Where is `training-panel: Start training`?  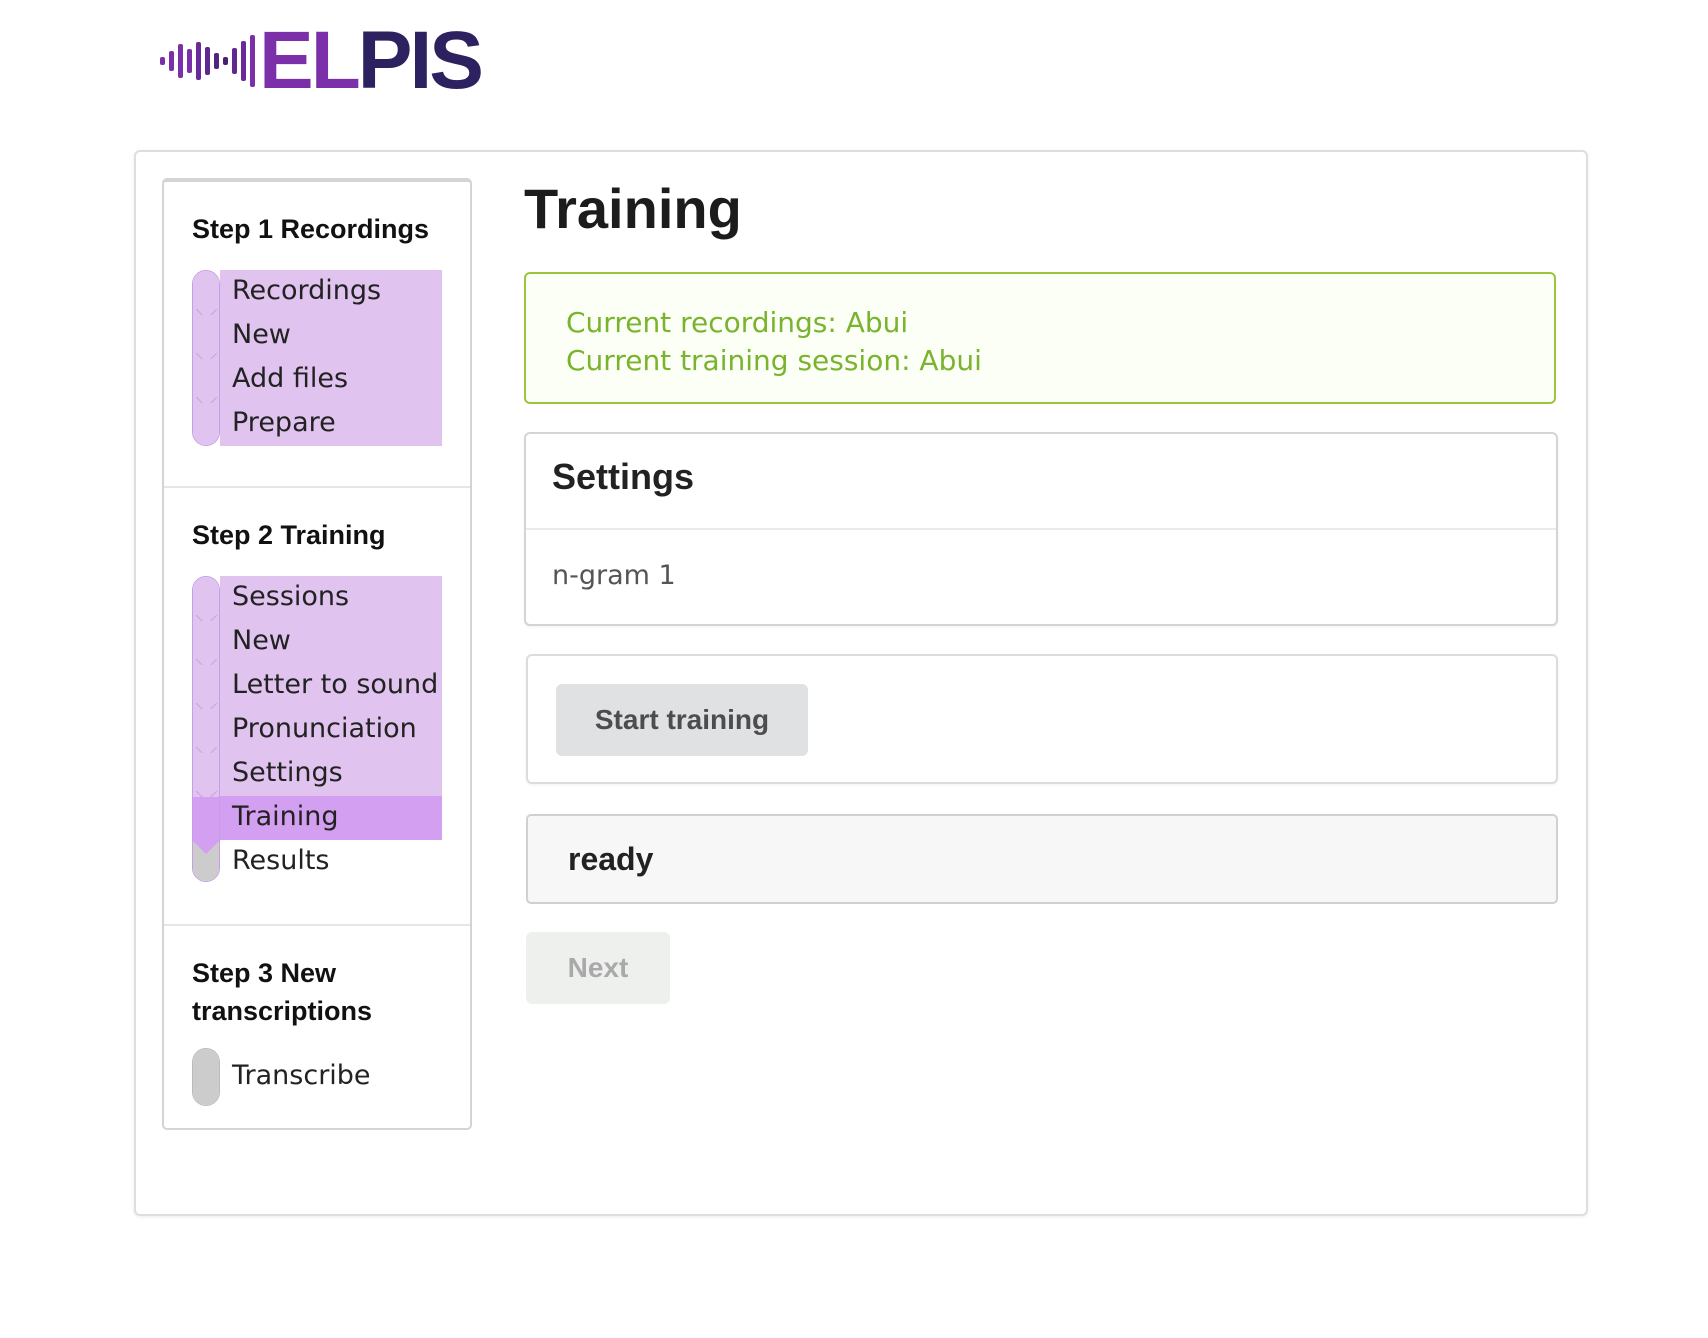
training-panel: Start training is located at coordinates (1042, 719).